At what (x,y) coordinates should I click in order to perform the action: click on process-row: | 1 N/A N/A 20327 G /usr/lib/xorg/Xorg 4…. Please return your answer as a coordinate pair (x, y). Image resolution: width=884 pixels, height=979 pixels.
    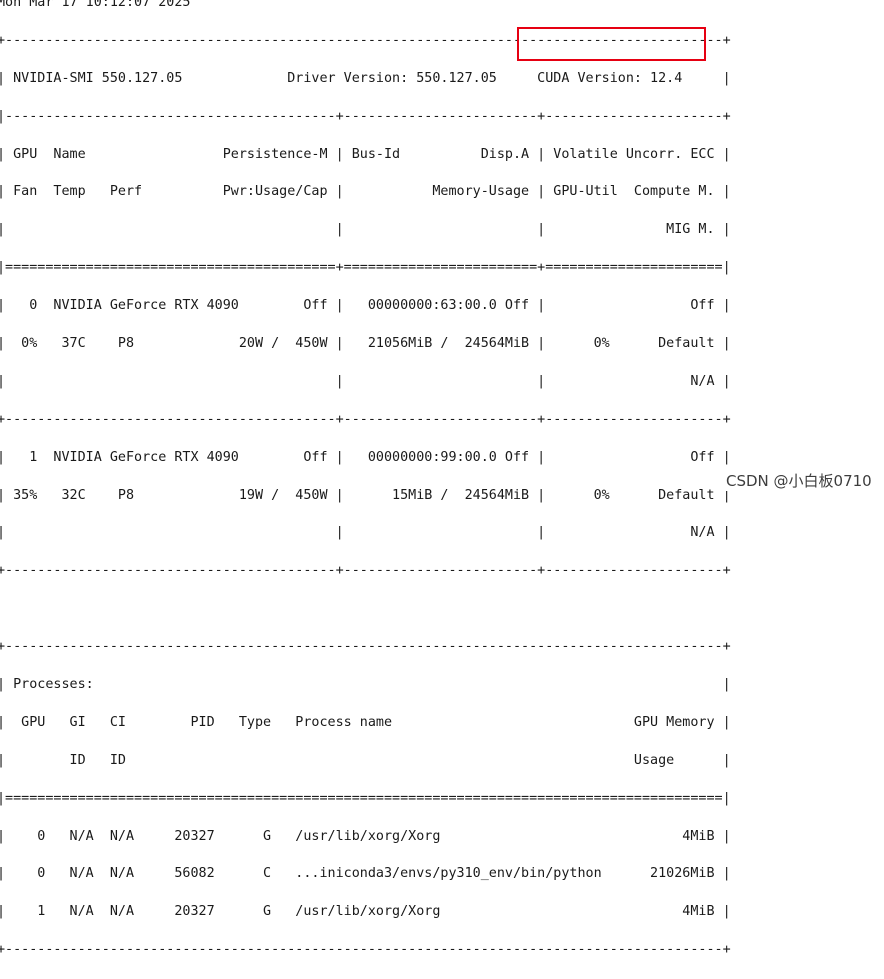
    Looking at the image, I should click on (365, 912).